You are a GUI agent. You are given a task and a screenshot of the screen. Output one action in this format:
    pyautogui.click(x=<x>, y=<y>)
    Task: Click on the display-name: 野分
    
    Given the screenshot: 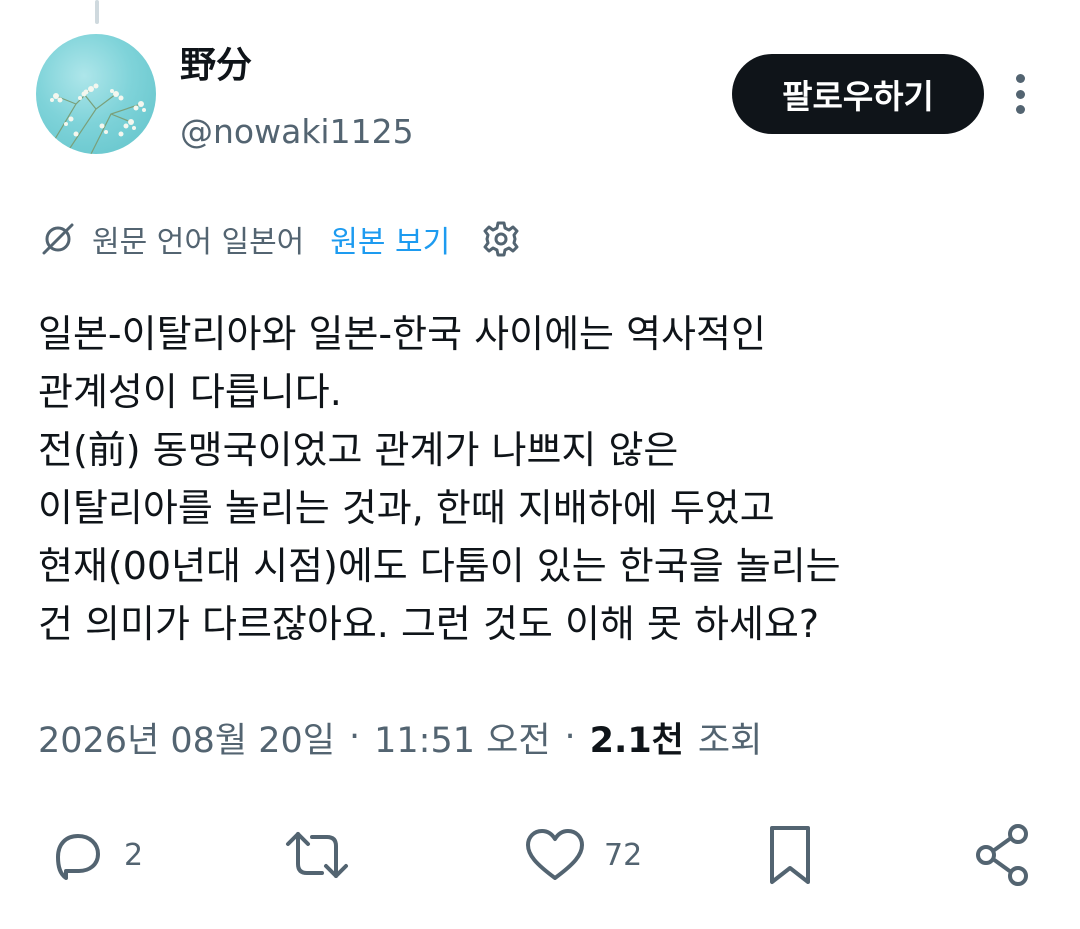 What is the action you would take?
    pyautogui.click(x=216, y=66)
    